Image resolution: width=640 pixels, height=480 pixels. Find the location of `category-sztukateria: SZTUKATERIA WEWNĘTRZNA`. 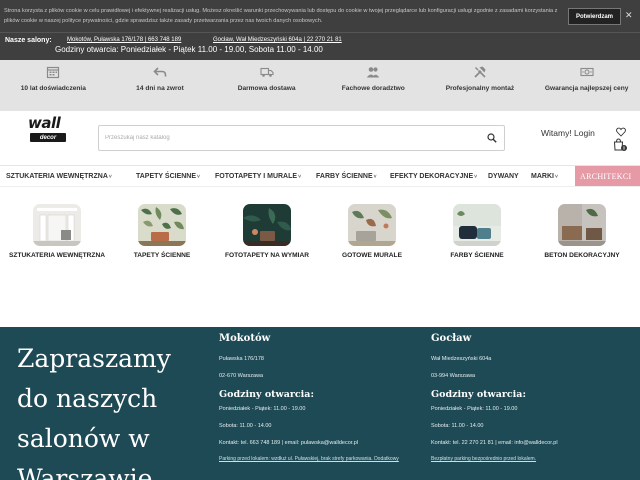

category-sztukateria: SZTUKATERIA WEWNĘTRZNA is located at coordinates (57, 232).